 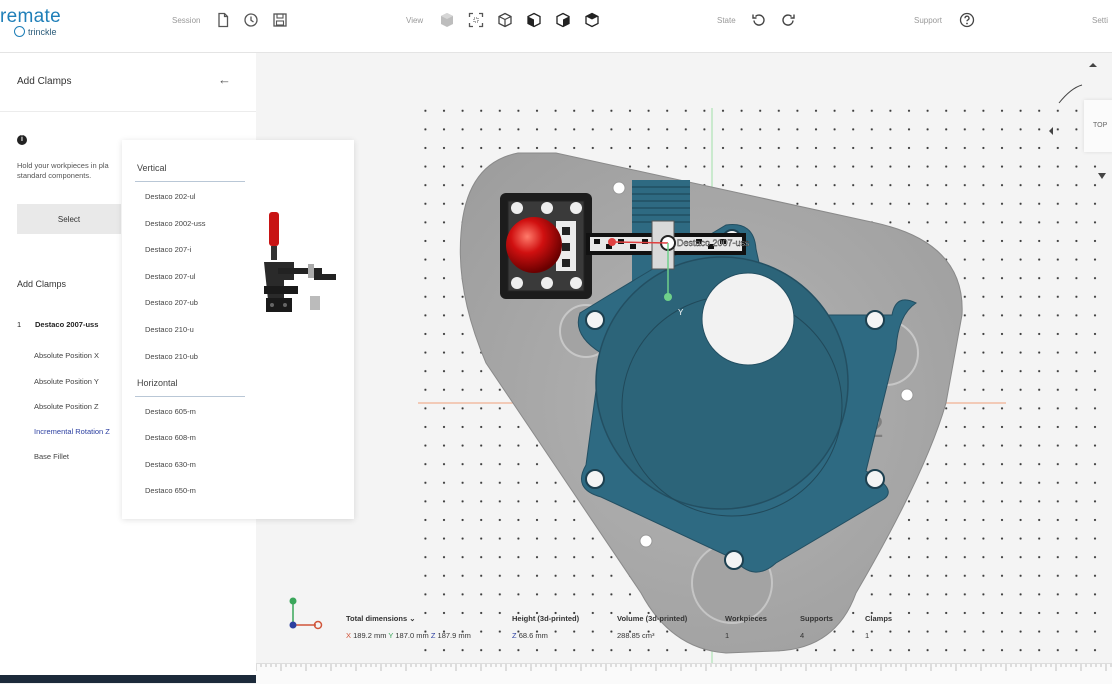 What do you see at coordinates (300, 262) in the screenshot?
I see `clamp-preview-image` at bounding box center [300, 262].